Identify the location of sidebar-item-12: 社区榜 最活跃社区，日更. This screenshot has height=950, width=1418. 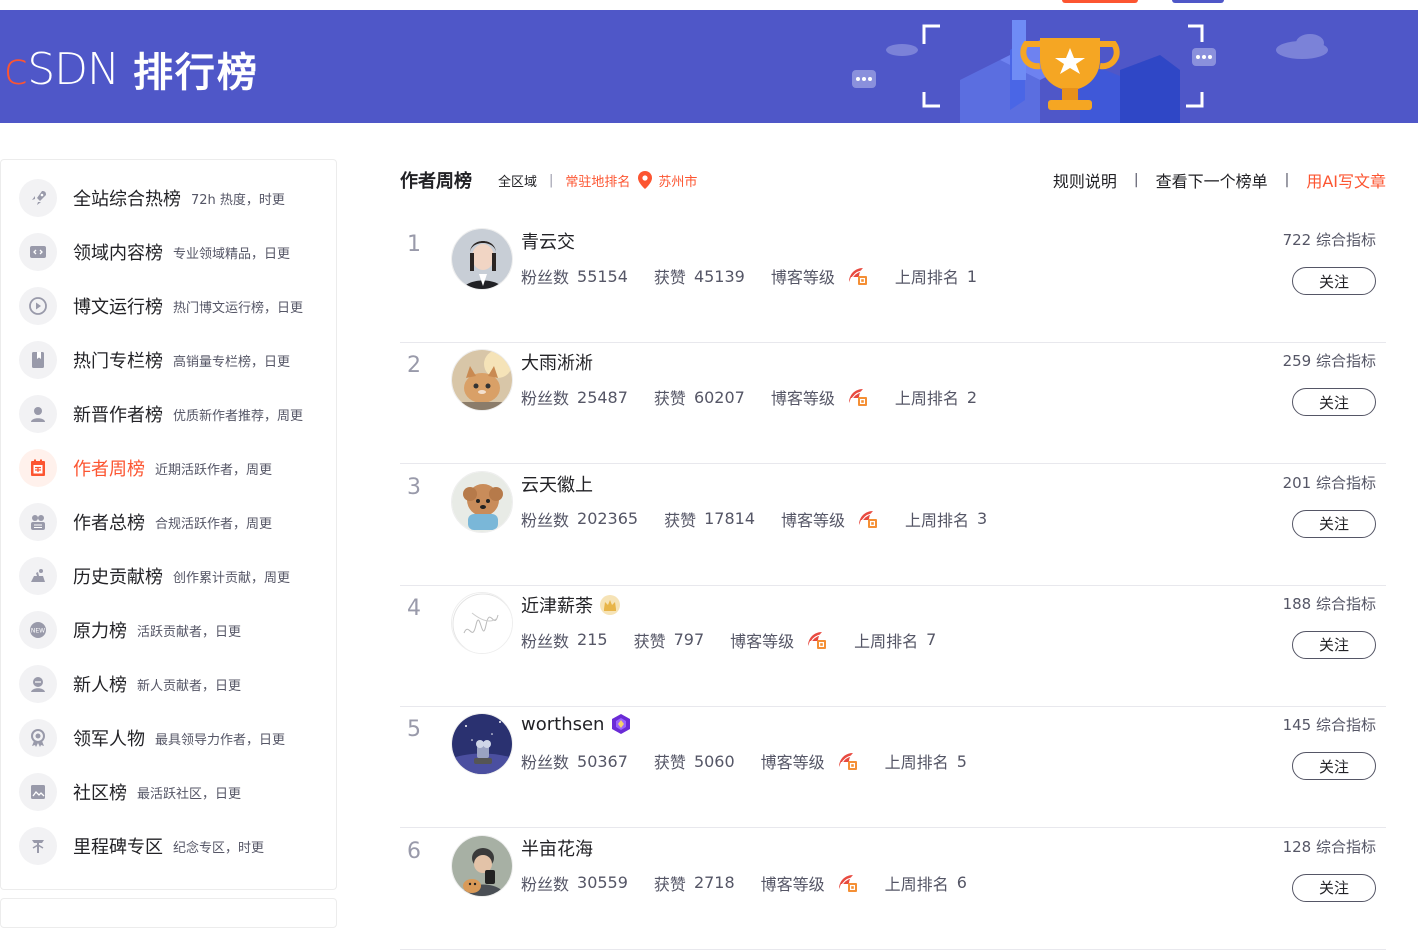
(130, 792).